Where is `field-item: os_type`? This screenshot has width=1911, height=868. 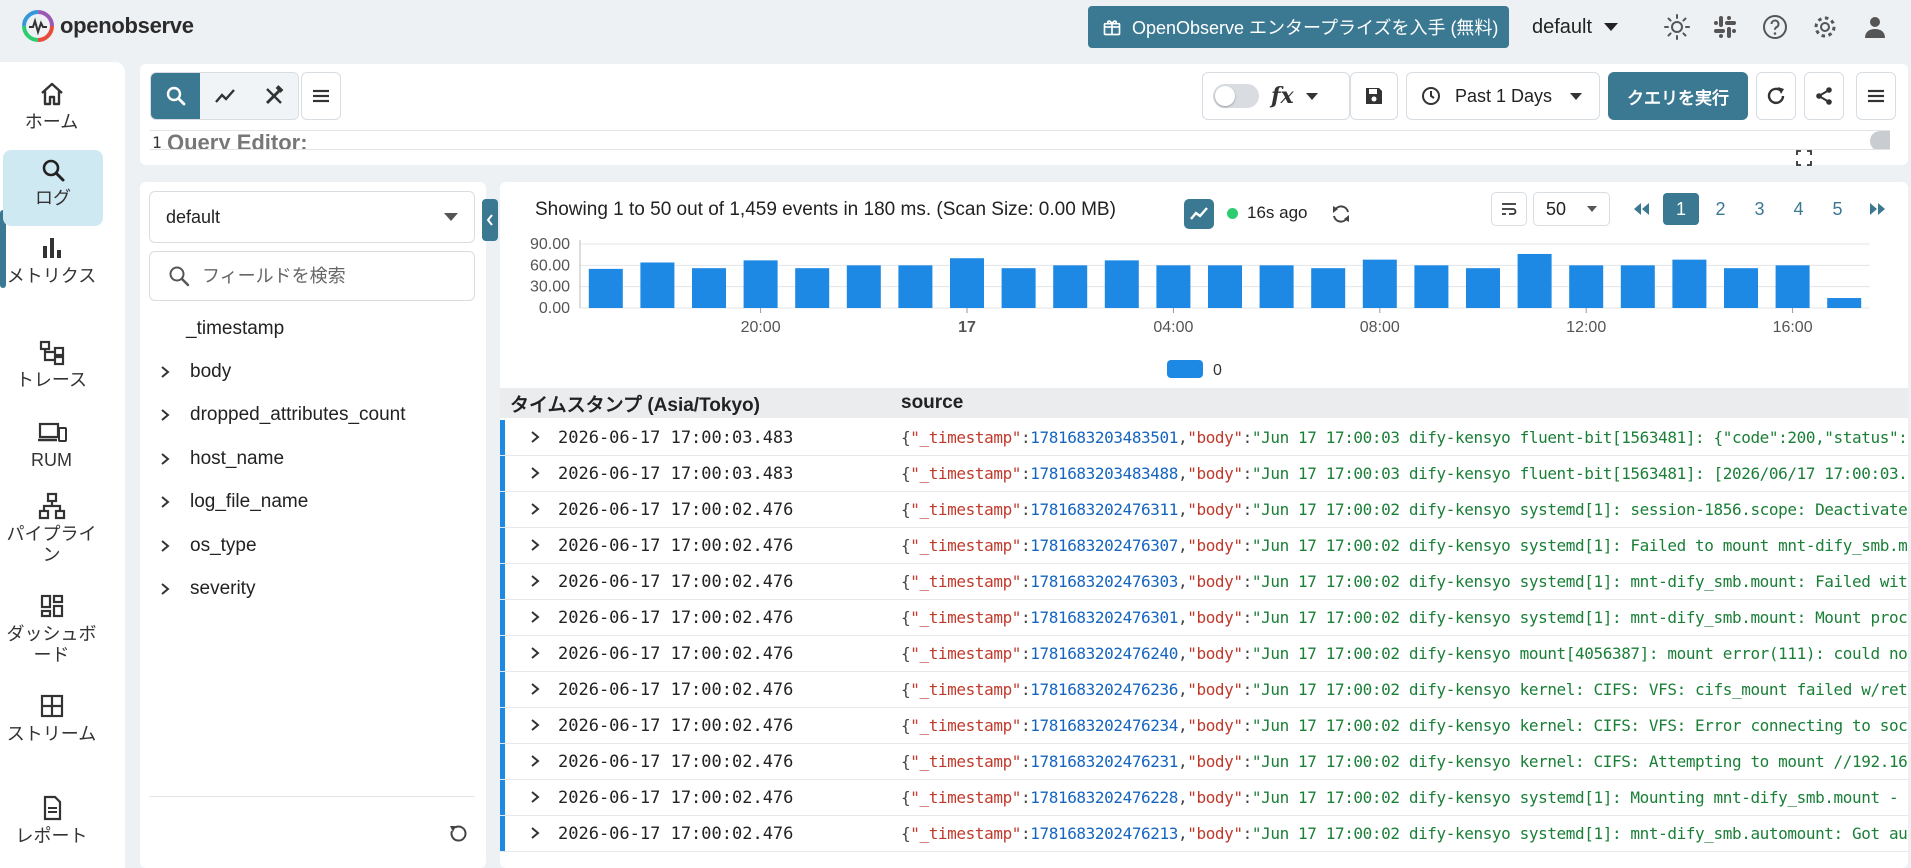 field-item: os_type is located at coordinates (208, 546).